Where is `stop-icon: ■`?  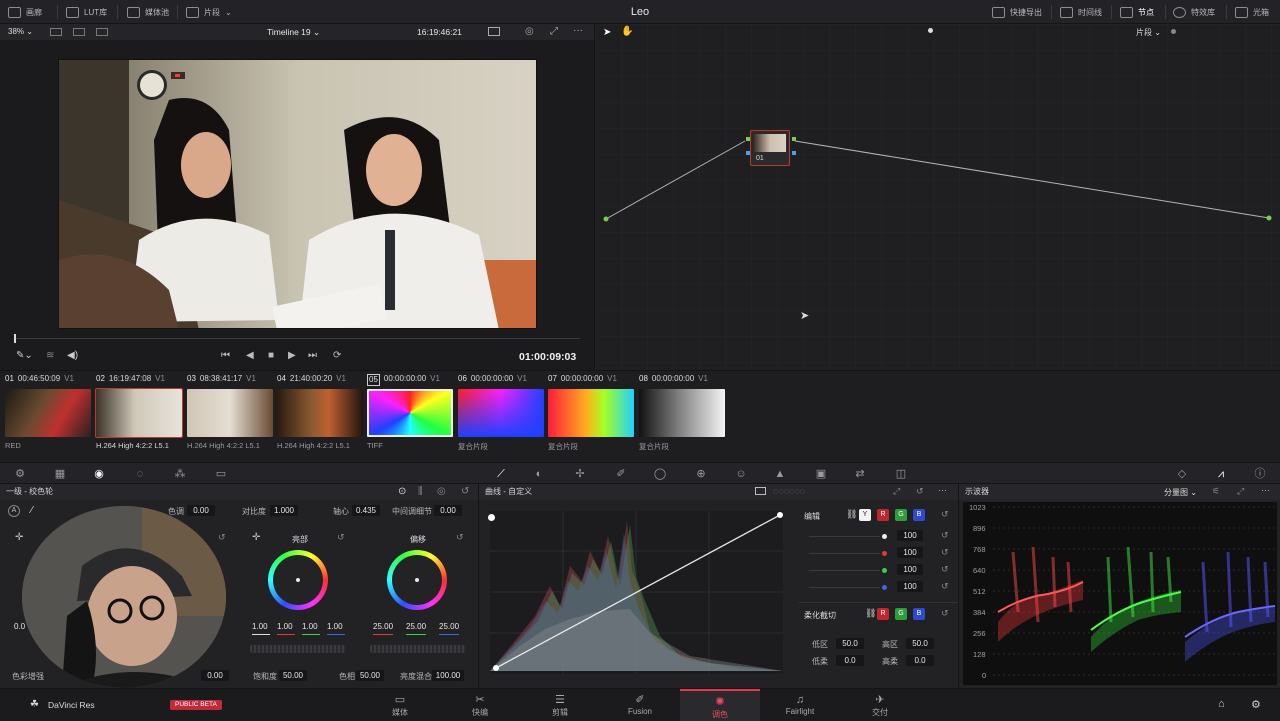
stop-icon: ■ is located at coordinates (271, 355).